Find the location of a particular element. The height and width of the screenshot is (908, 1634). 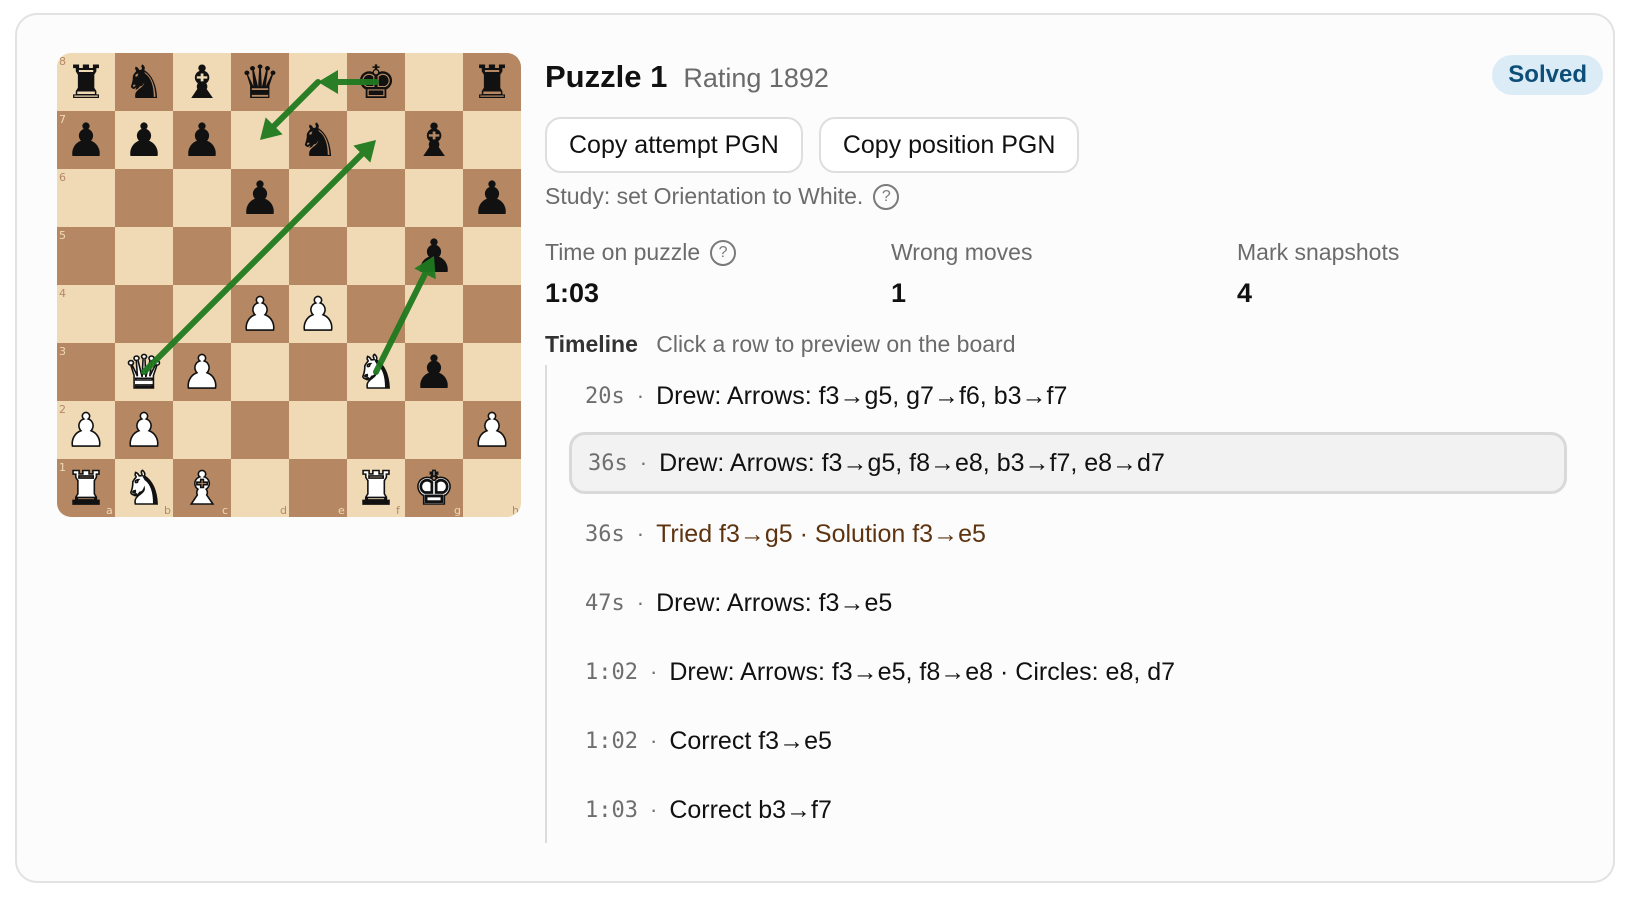

puzzle-title: Puzzle 1 is located at coordinates (606, 76).